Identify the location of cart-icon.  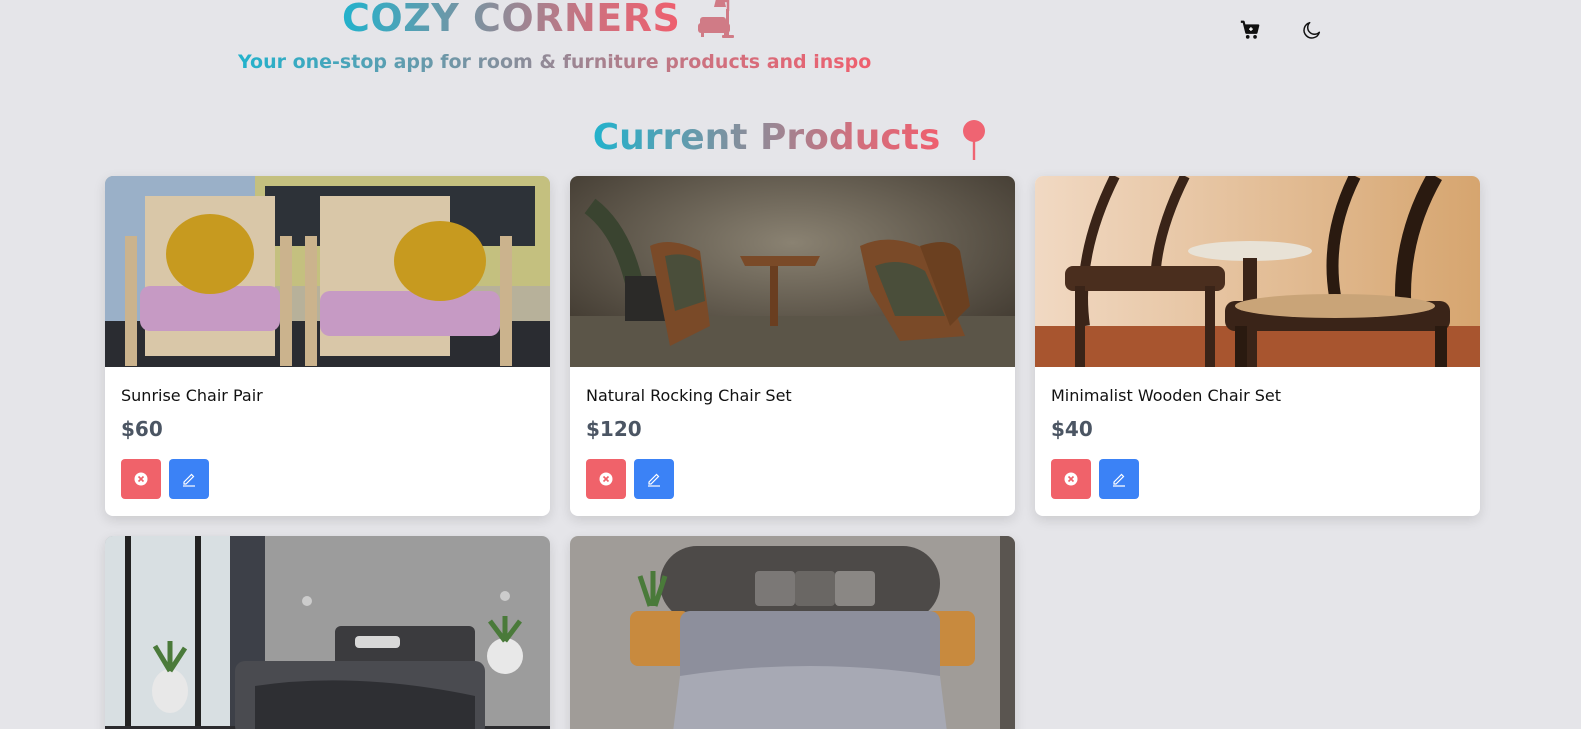
(1250, 30).